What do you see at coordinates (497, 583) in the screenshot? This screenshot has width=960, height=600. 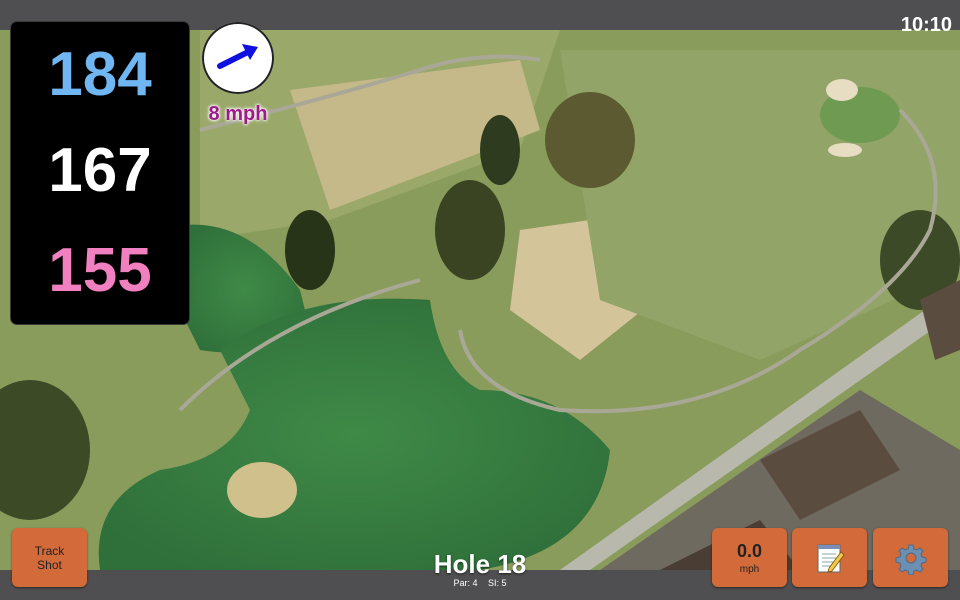 I see `hole-stroke-index: SI: 5` at bounding box center [497, 583].